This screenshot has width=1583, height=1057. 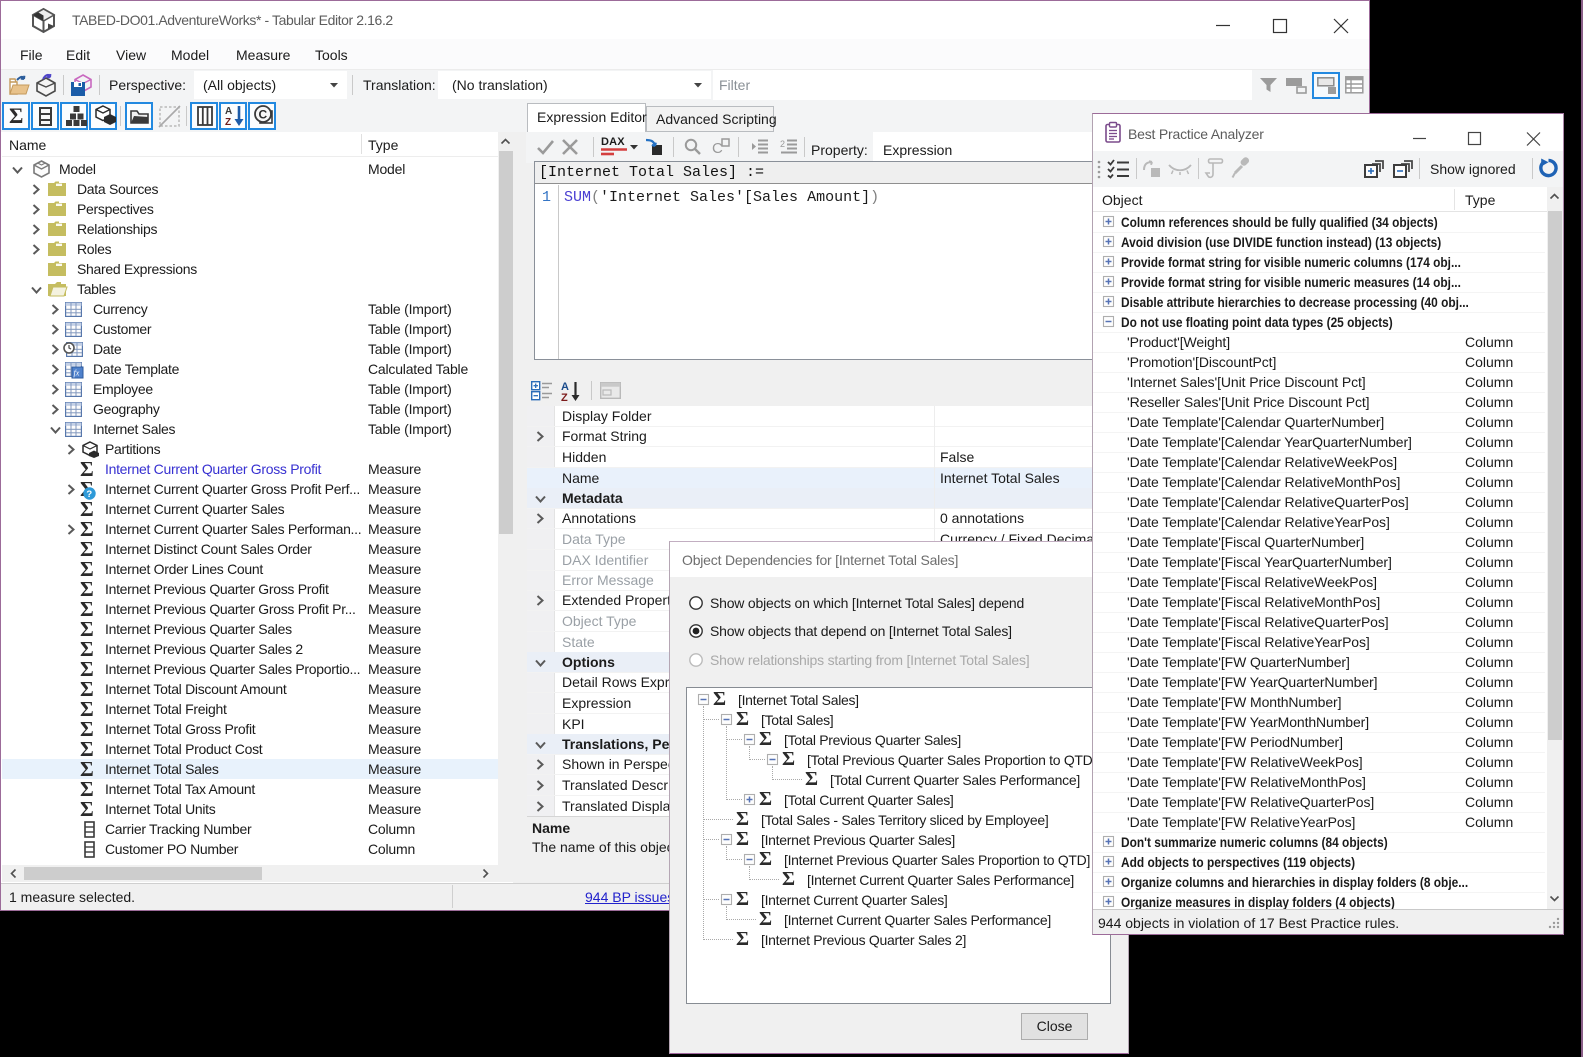 I want to click on svg-text: A, so click(x=228, y=111).